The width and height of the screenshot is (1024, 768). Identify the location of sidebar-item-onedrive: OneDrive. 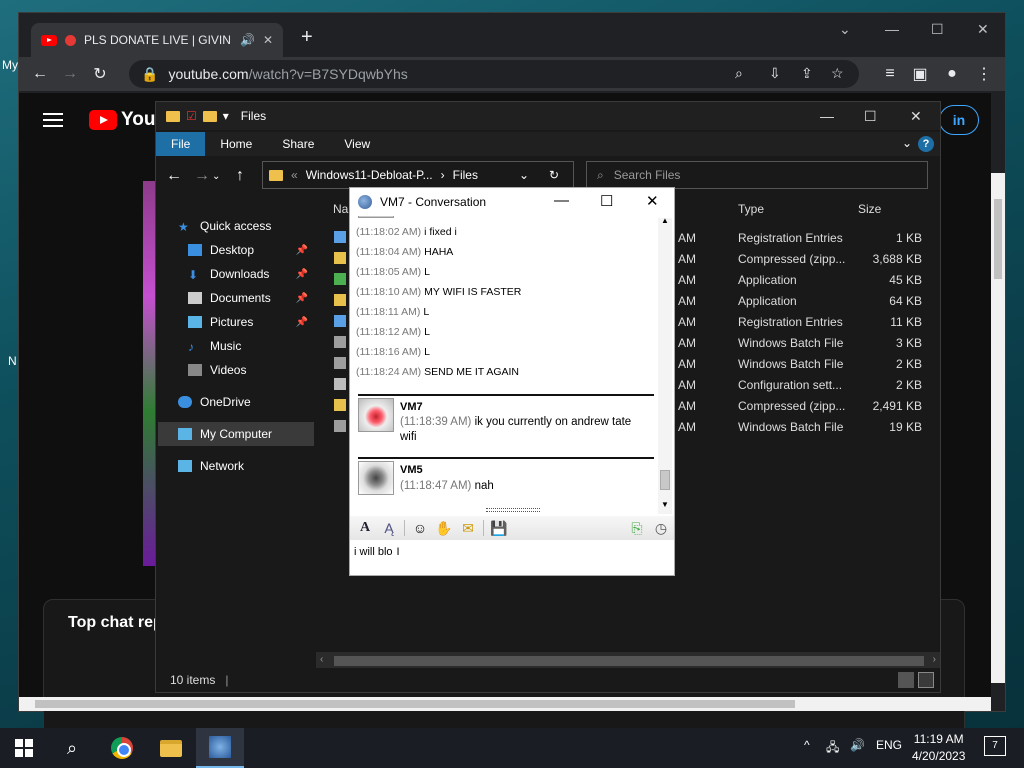
(245, 402).